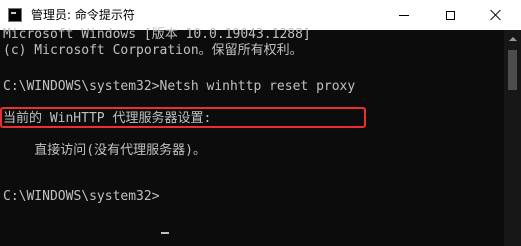 Image resolution: width=521 pixels, height=246 pixels. I want to click on console-line-version: Microsoft Windows [版本 10.0.19043.1288], so click(157, 34).